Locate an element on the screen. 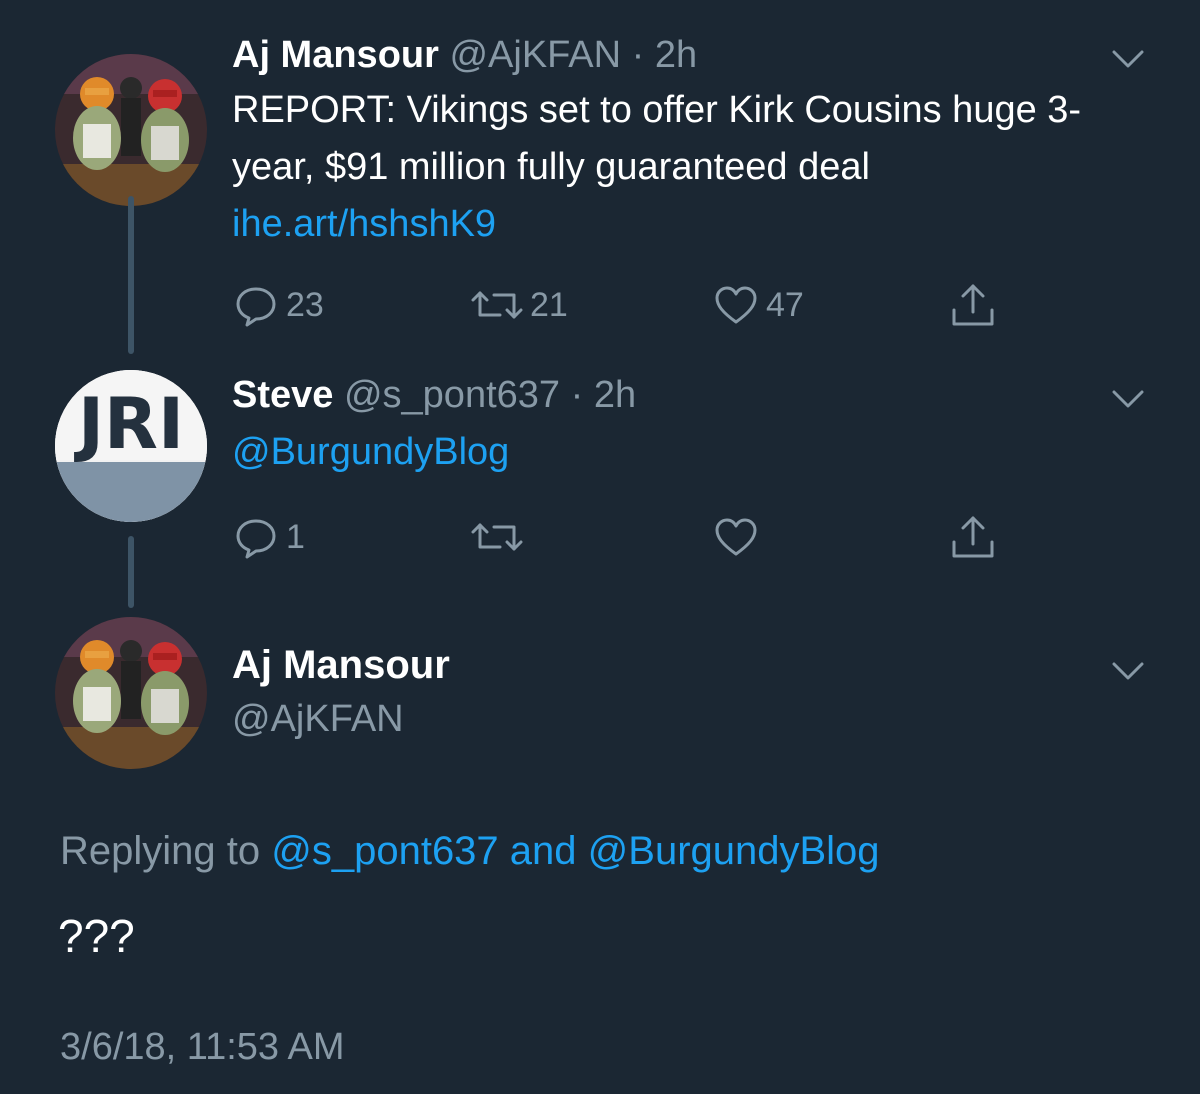  avatar-lettering: JRI is located at coordinates (129, 424).